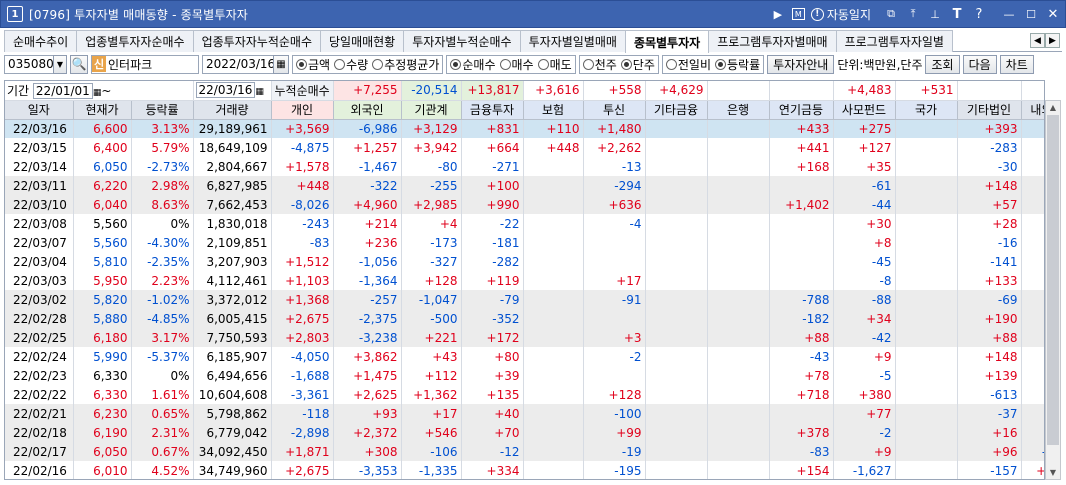  I want to click on tab-scroll-right-icon: ▶, so click(1052, 40).